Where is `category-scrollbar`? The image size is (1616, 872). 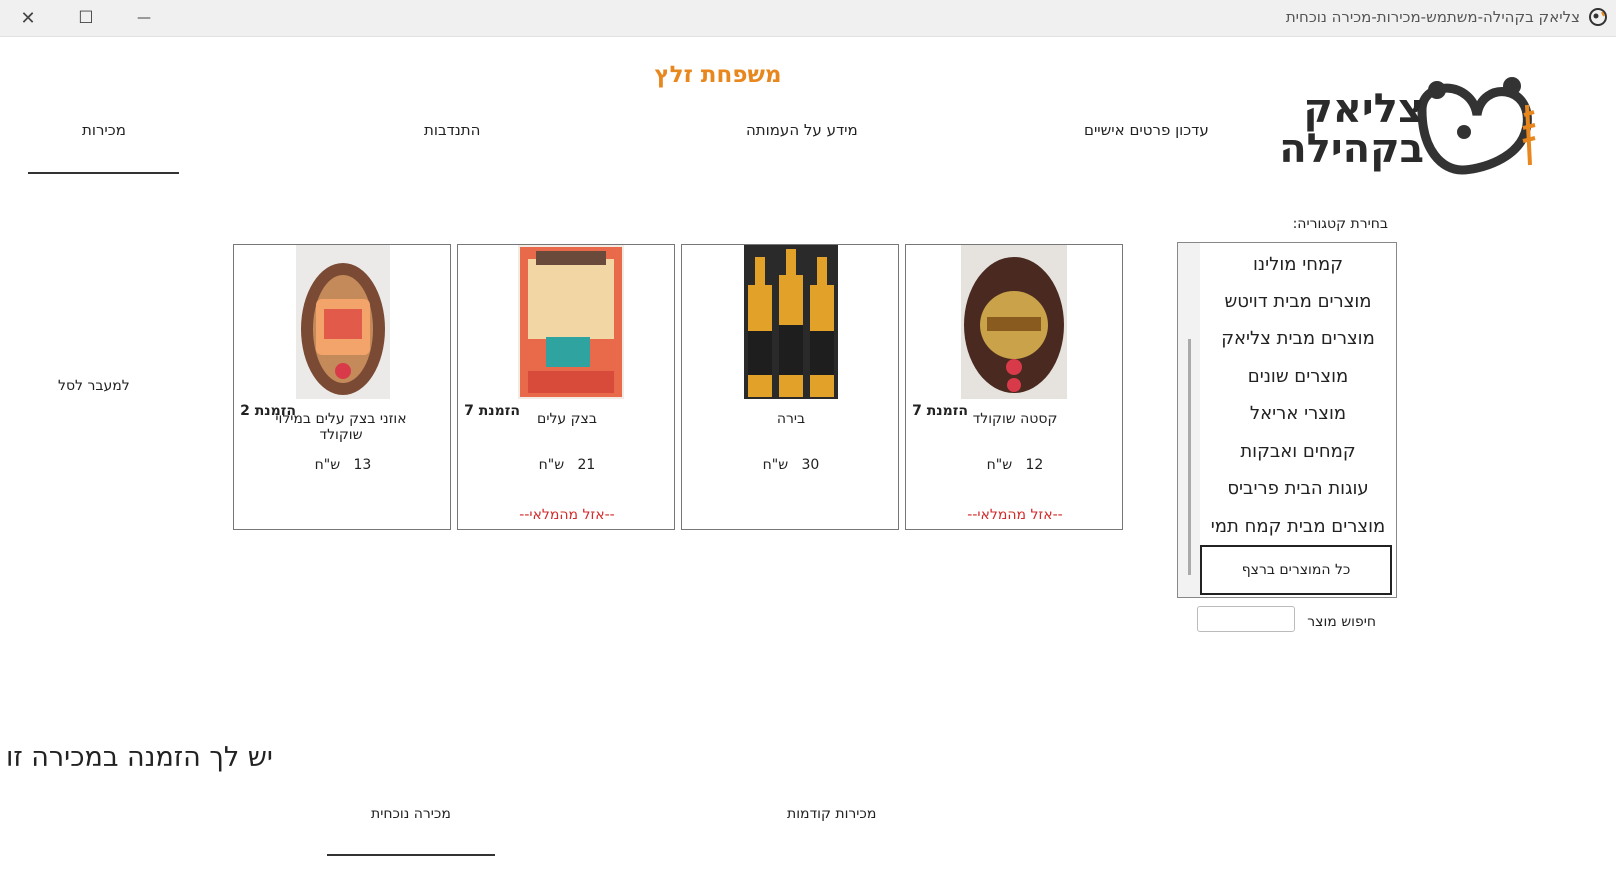 category-scrollbar is located at coordinates (1189, 420).